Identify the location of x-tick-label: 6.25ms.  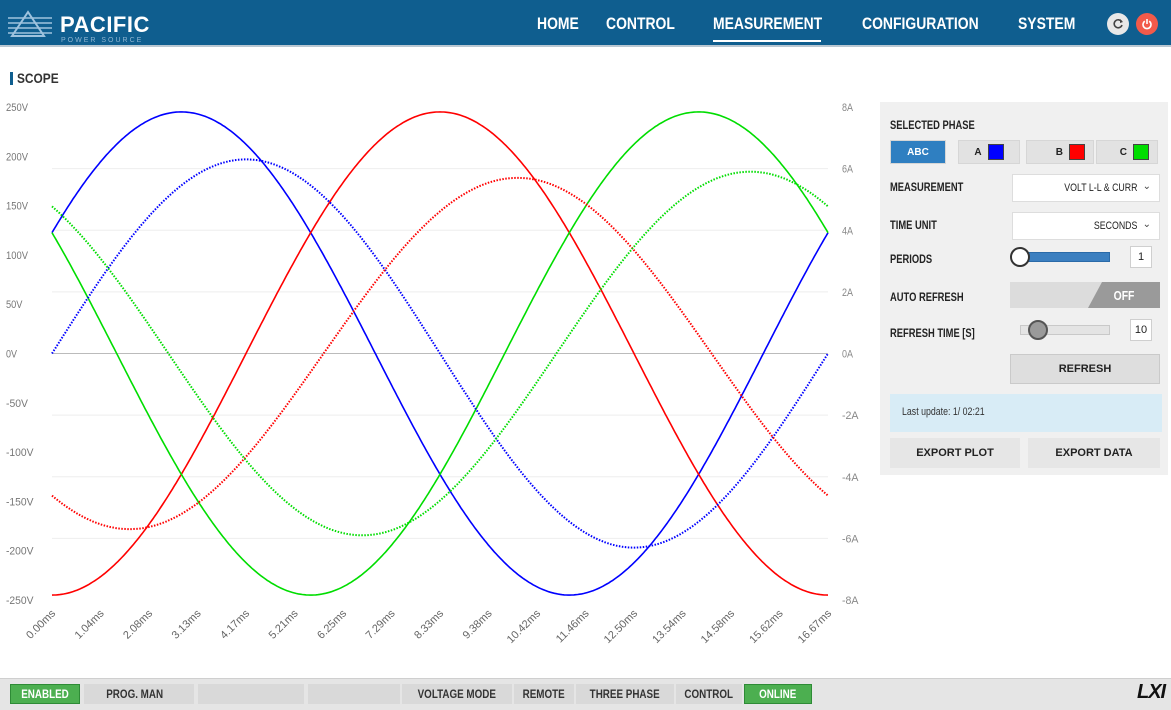
(332, 624).